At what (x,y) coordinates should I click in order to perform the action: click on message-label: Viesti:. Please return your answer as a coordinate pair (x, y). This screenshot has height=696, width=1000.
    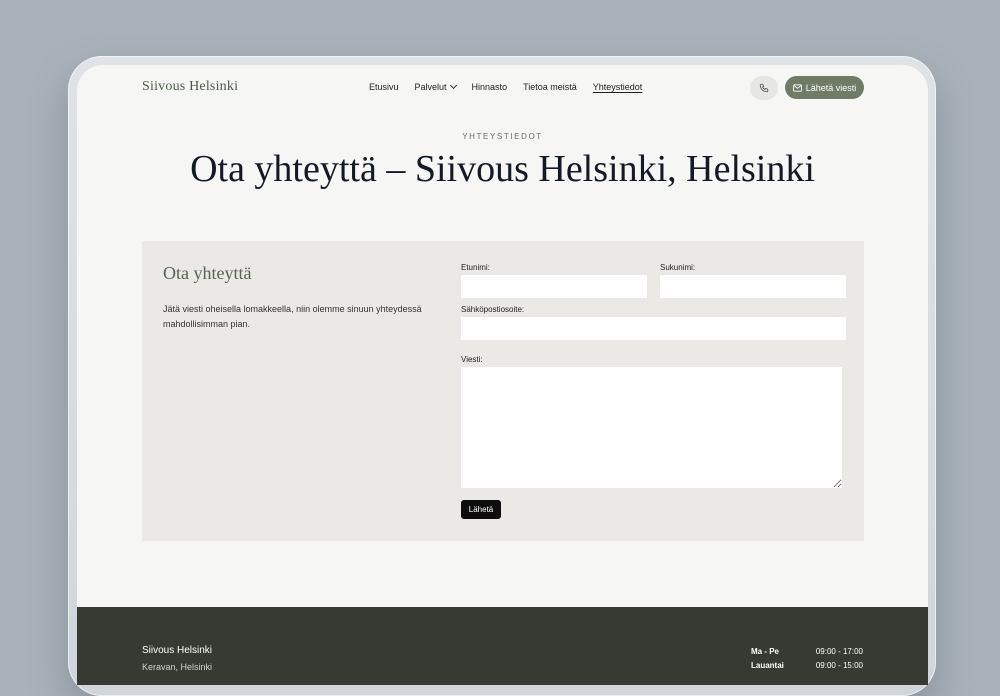
    Looking at the image, I should click on (472, 359).